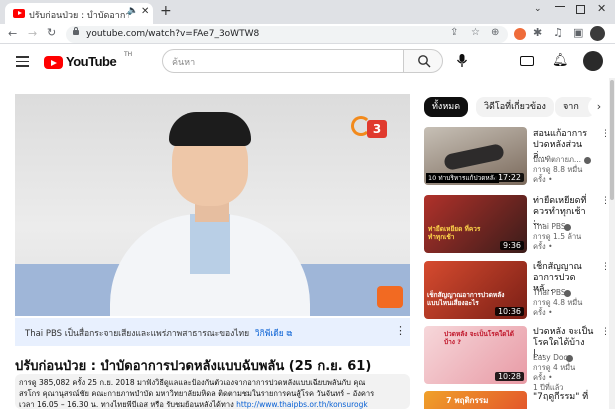  Describe the element at coordinates (495, 32) in the screenshot. I see `zoom-icon: ⊕` at that location.